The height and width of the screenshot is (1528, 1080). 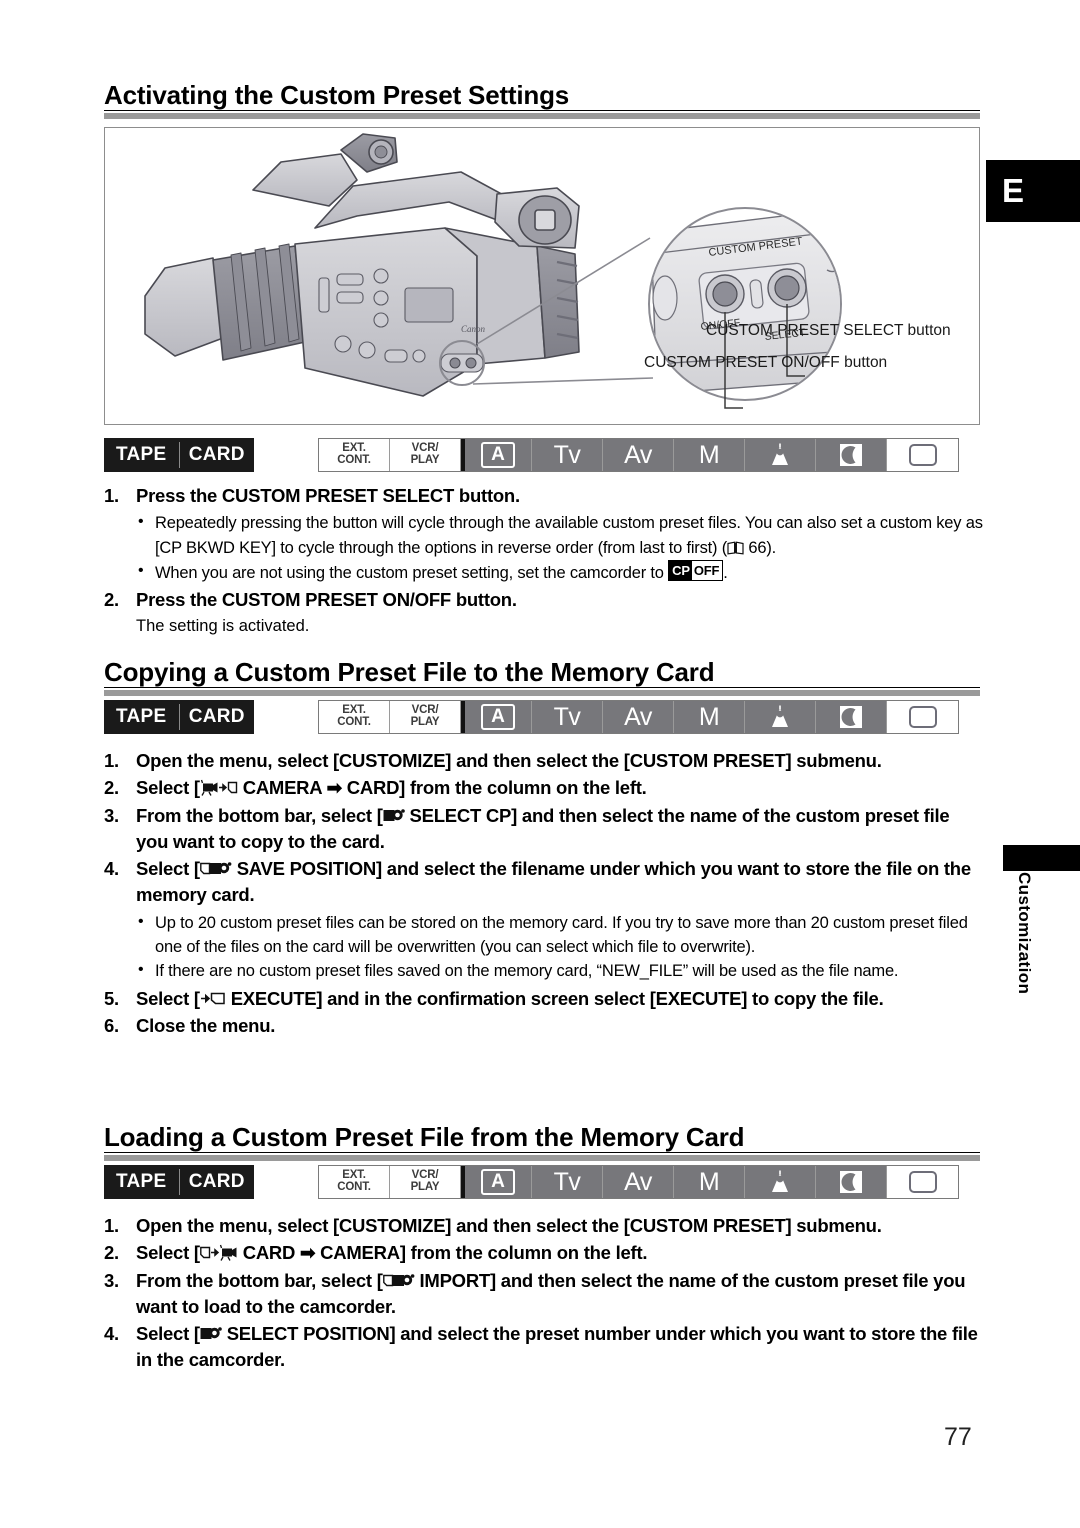 What do you see at coordinates (762, 547) in the screenshot?
I see `bullet-tail: 66).` at bounding box center [762, 547].